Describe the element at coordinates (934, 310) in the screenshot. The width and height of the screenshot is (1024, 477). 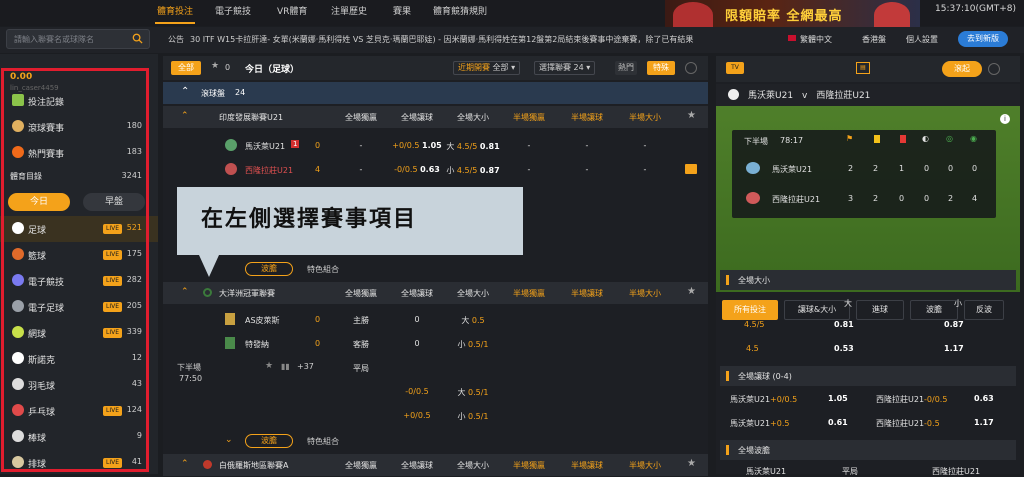
I see `tab-correct-score: 波膽` at that location.